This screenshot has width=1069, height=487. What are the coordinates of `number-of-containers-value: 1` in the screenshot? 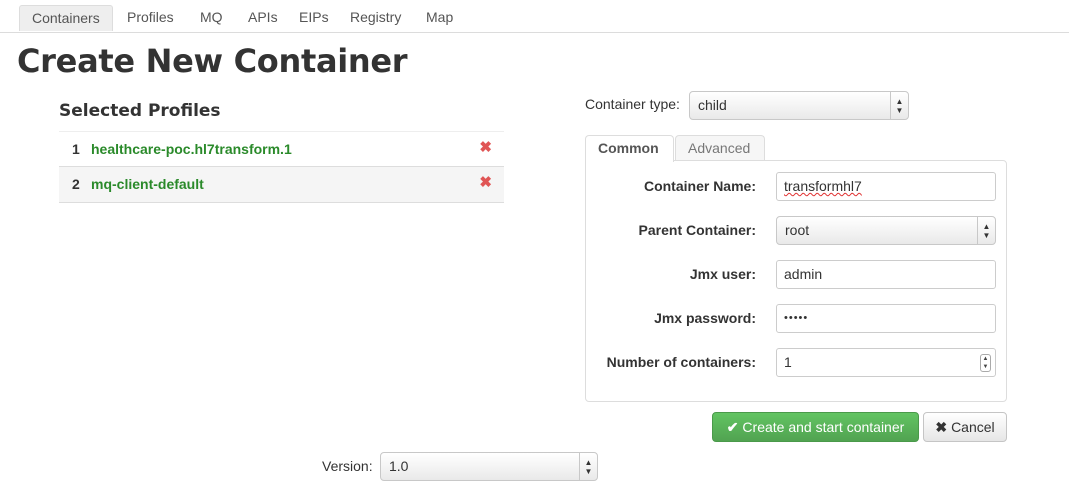 It's located at (788, 362).